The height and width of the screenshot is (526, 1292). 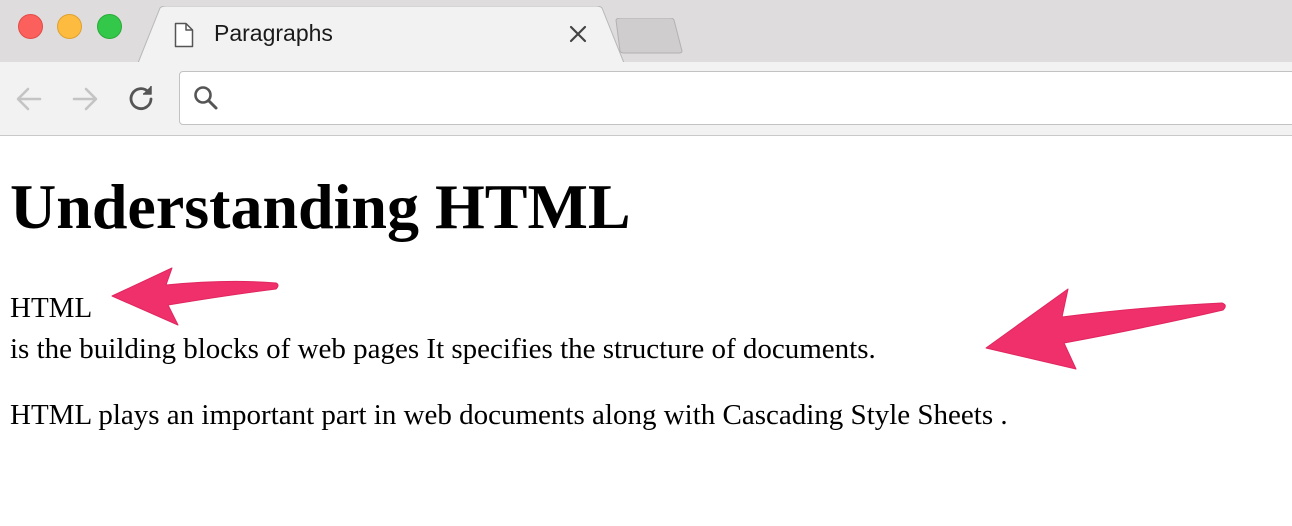 I want to click on tab-strip: Paragraphs, so click(x=646, y=31).